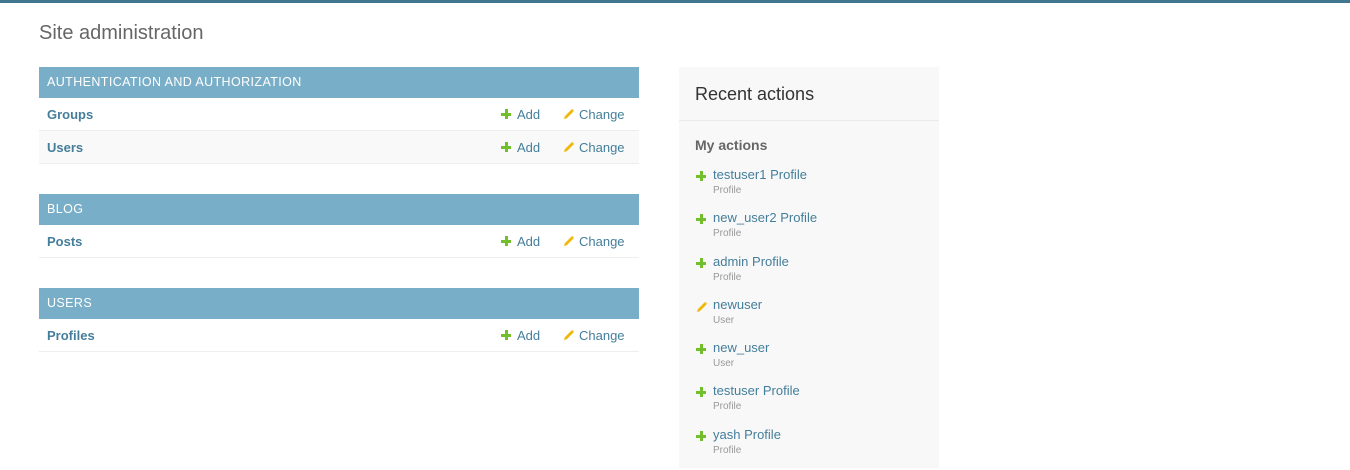 This screenshot has height=470, width=1350. Describe the element at coordinates (826, 218) in the screenshot. I see `action-link: new_user2 Profile` at that location.